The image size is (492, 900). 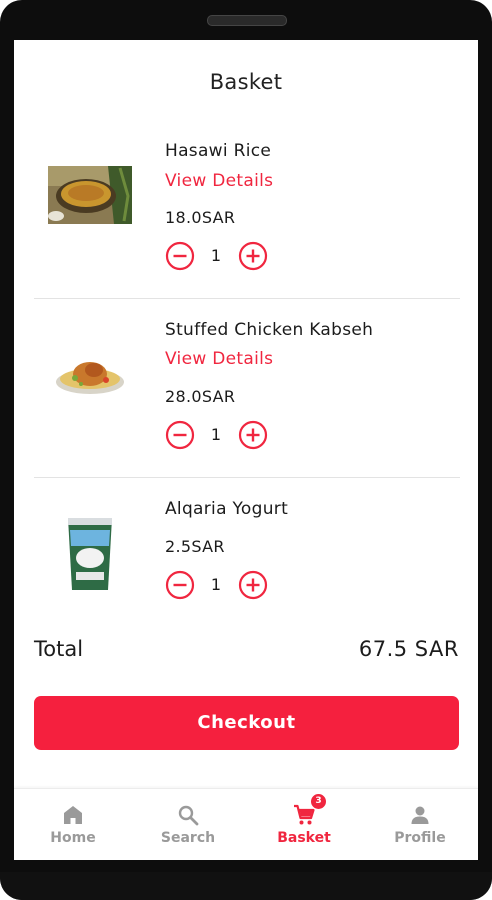 What do you see at coordinates (188, 838) in the screenshot?
I see `nav-label: Search` at bounding box center [188, 838].